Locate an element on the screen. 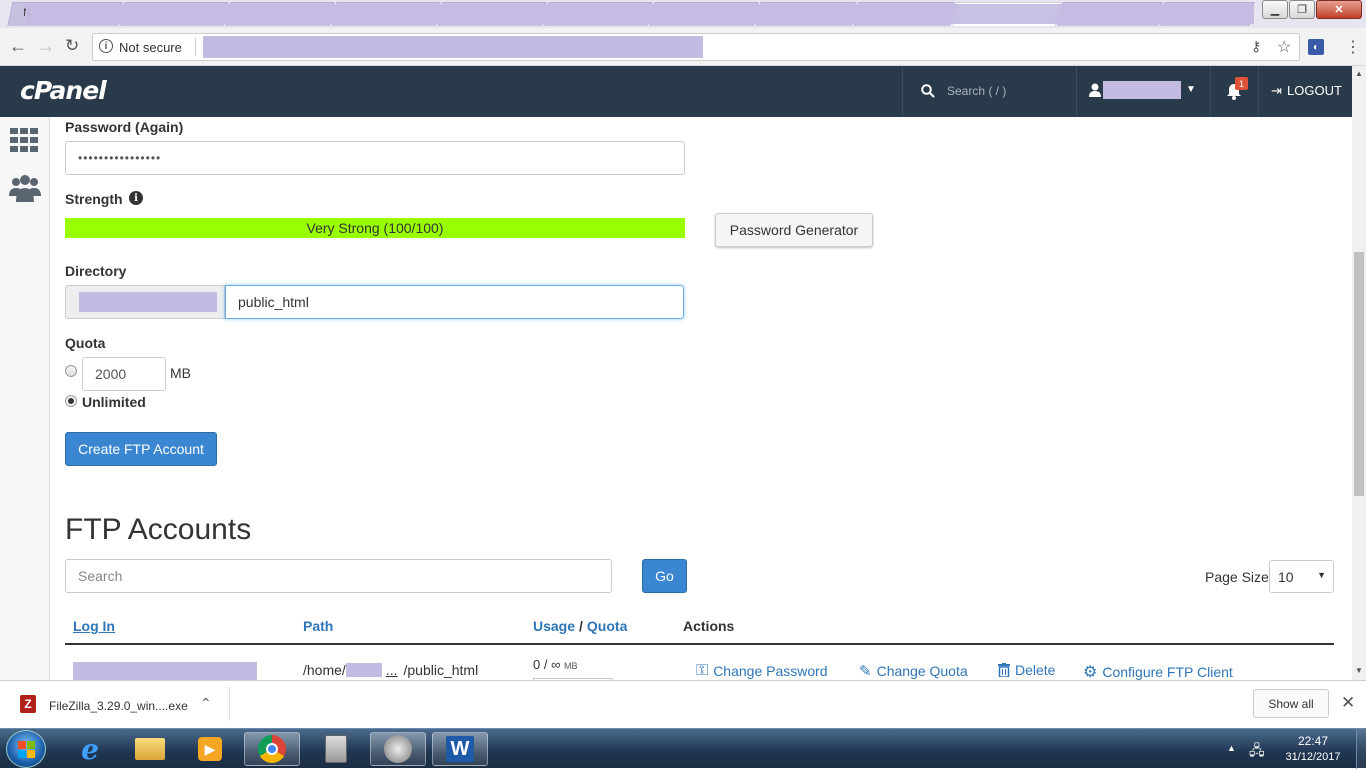 This screenshot has width=1366, height=769. logout-link: LOGOUT is located at coordinates (1314, 90).